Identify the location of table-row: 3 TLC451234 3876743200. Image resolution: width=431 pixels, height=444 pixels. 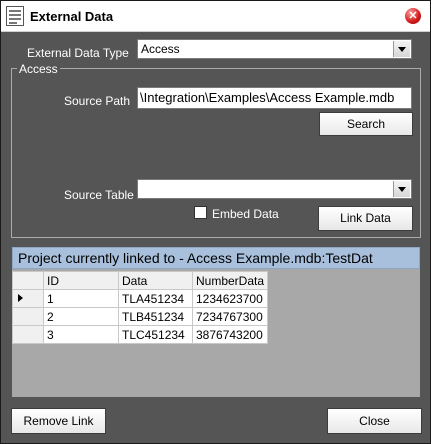
(140, 334).